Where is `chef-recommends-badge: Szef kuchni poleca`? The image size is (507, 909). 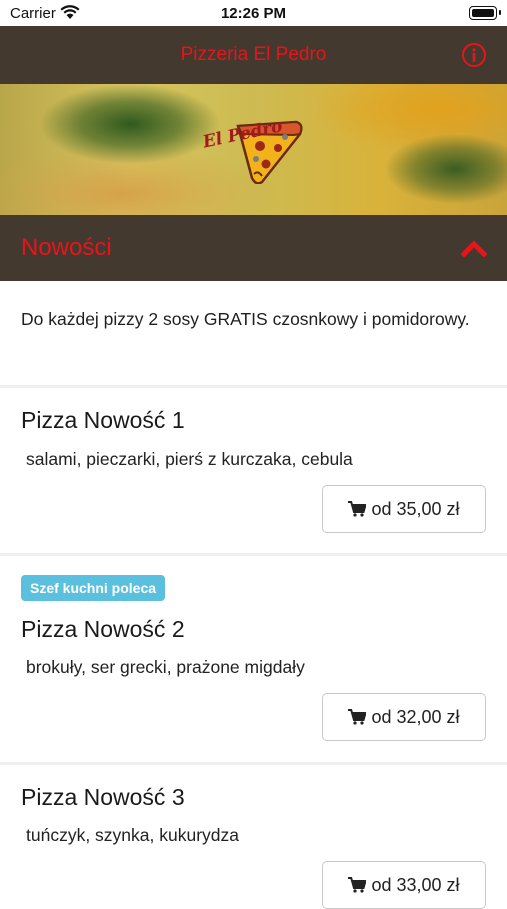 chef-recommends-badge: Szef kuchni poleca is located at coordinates (93, 588).